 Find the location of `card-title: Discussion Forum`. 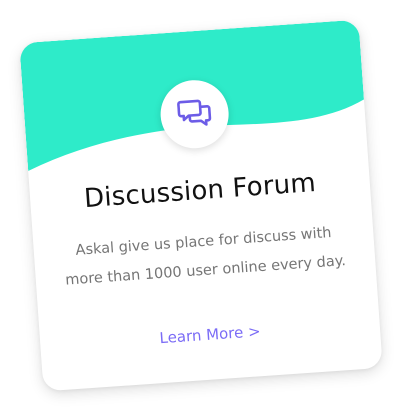

card-title: Discussion Forum is located at coordinates (200, 191).